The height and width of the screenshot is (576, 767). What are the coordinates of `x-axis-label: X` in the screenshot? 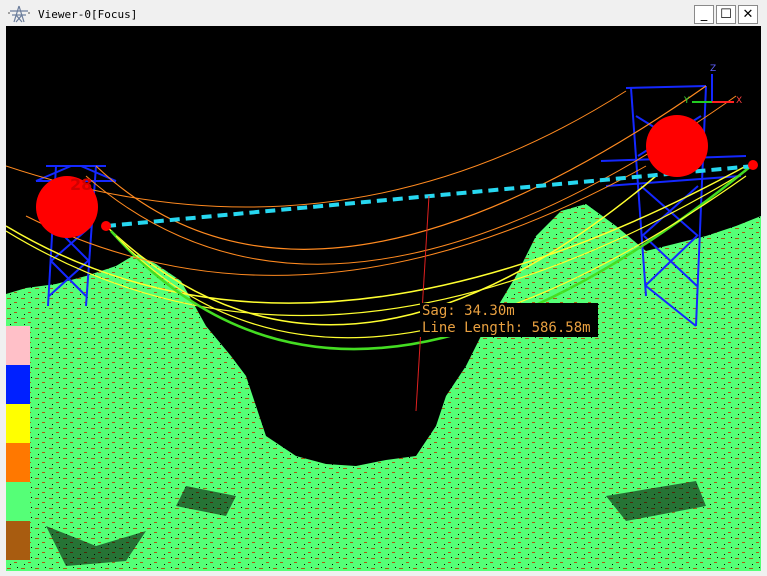 It's located at (739, 101).